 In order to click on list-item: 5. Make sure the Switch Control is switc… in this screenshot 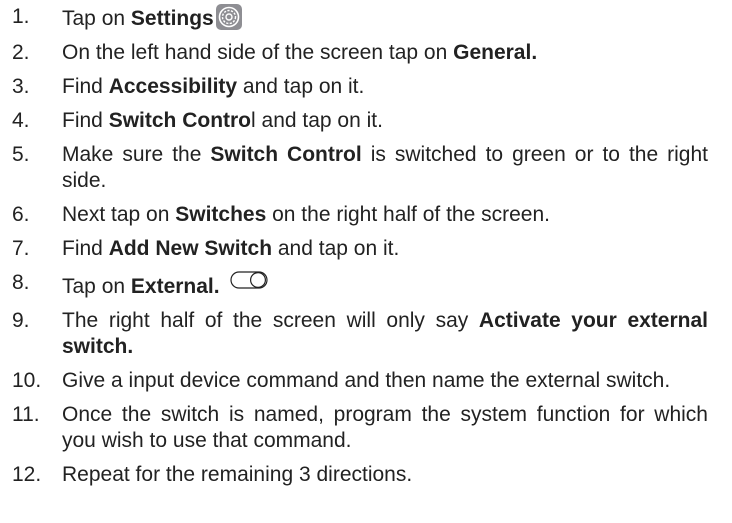, I will do `click(366, 168)`.